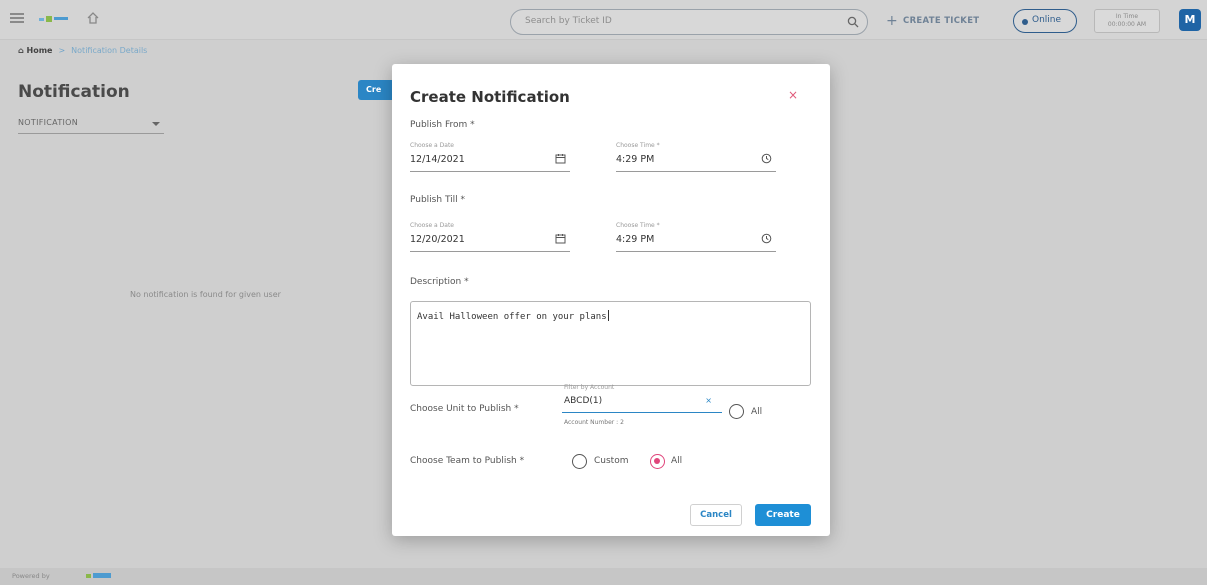  Describe the element at coordinates (589, 387) in the screenshot. I see `unit-caption: Filter by Account` at that location.